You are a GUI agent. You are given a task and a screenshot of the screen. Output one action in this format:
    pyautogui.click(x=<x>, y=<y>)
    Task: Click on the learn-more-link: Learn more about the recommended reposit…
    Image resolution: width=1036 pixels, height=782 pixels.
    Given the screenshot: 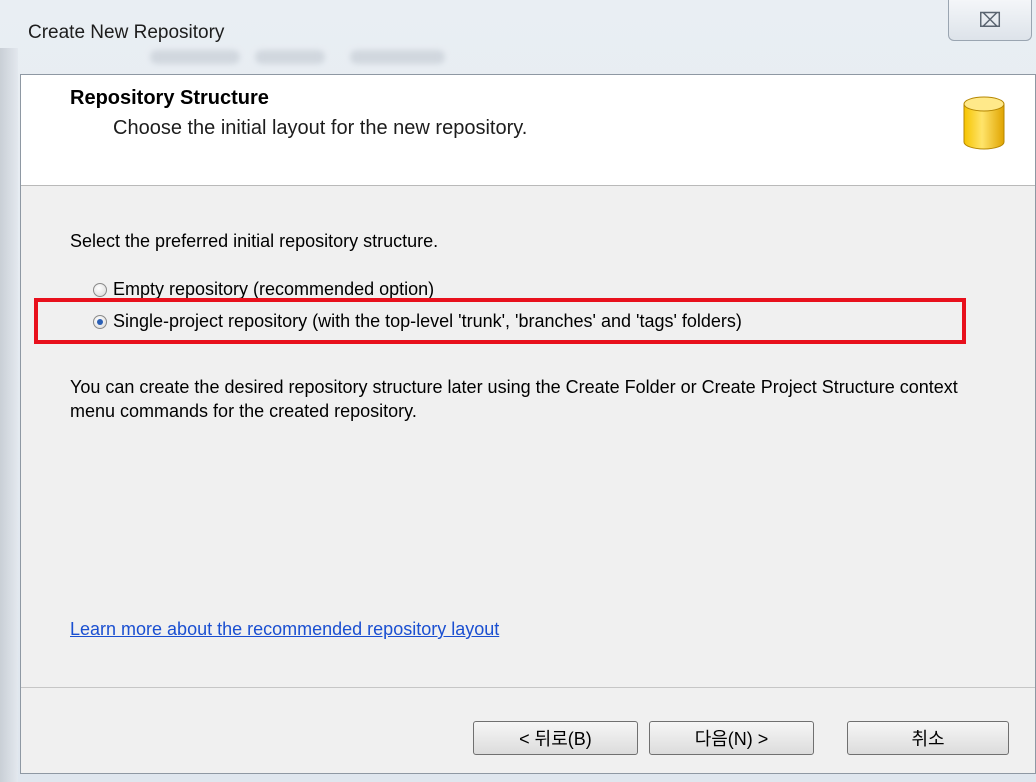 What is the action you would take?
    pyautogui.click(x=284, y=629)
    